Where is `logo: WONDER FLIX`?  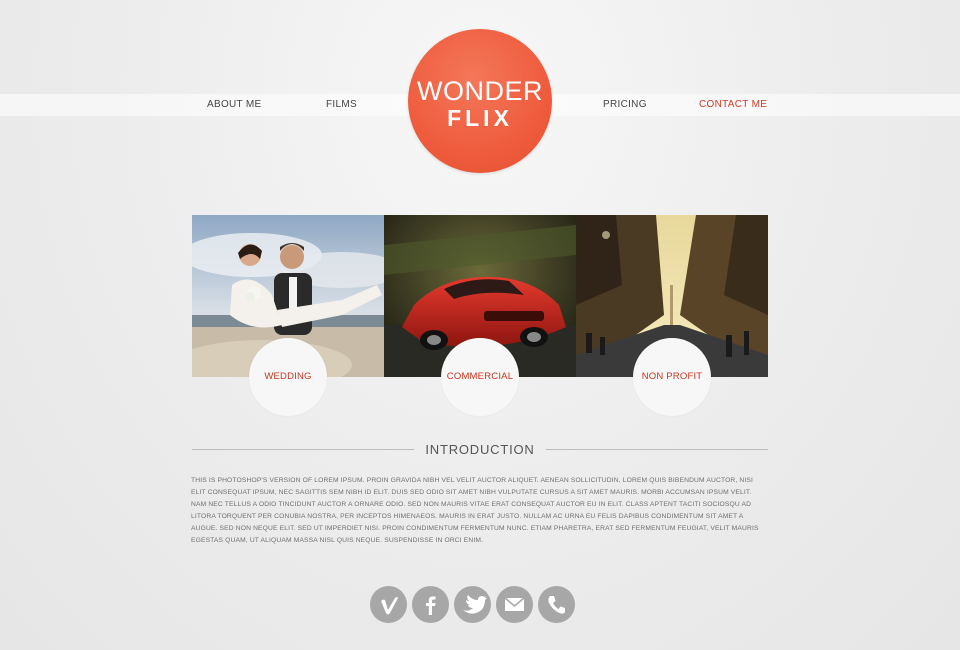 logo: WONDER FLIX is located at coordinates (480, 101).